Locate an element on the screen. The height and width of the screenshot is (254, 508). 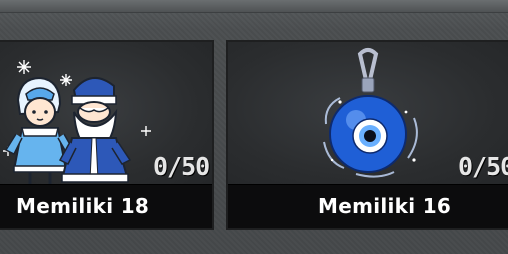
item-name: Memiliki 16 is located at coordinates (385, 206).